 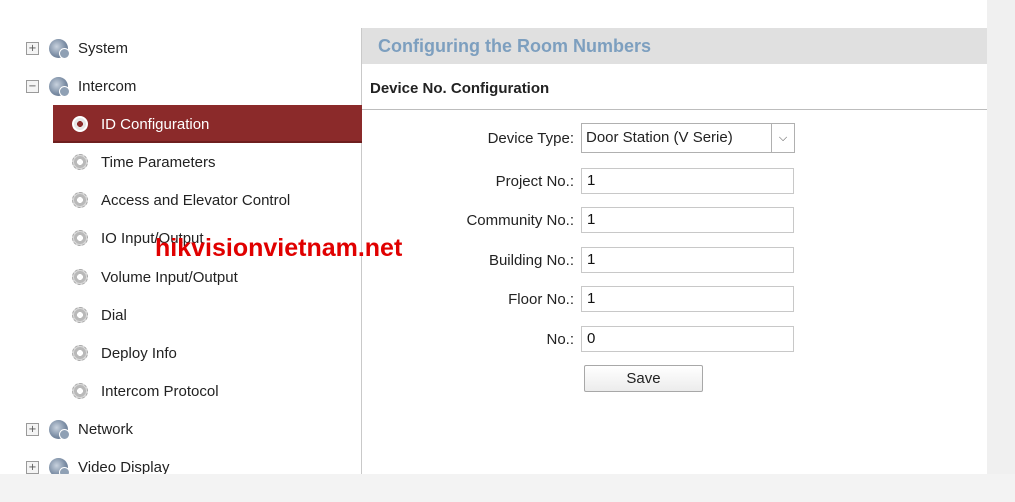 I want to click on device-type-value: Door Station (V Serie), so click(x=676, y=138).